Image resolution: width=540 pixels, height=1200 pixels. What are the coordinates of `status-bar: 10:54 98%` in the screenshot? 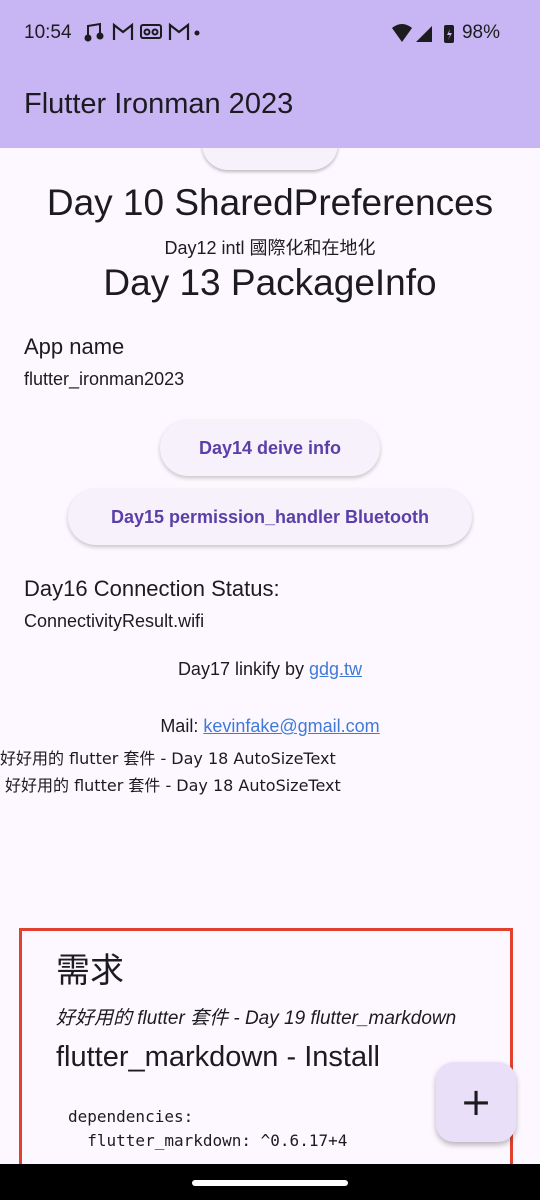 It's located at (270, 34).